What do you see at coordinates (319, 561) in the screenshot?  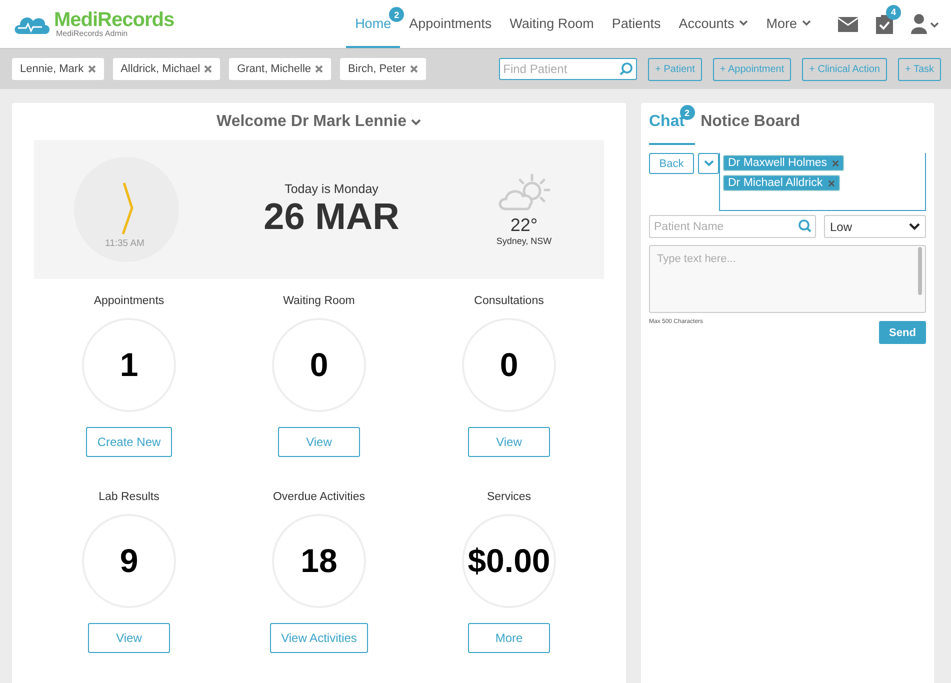 I see `stat-value: 18` at bounding box center [319, 561].